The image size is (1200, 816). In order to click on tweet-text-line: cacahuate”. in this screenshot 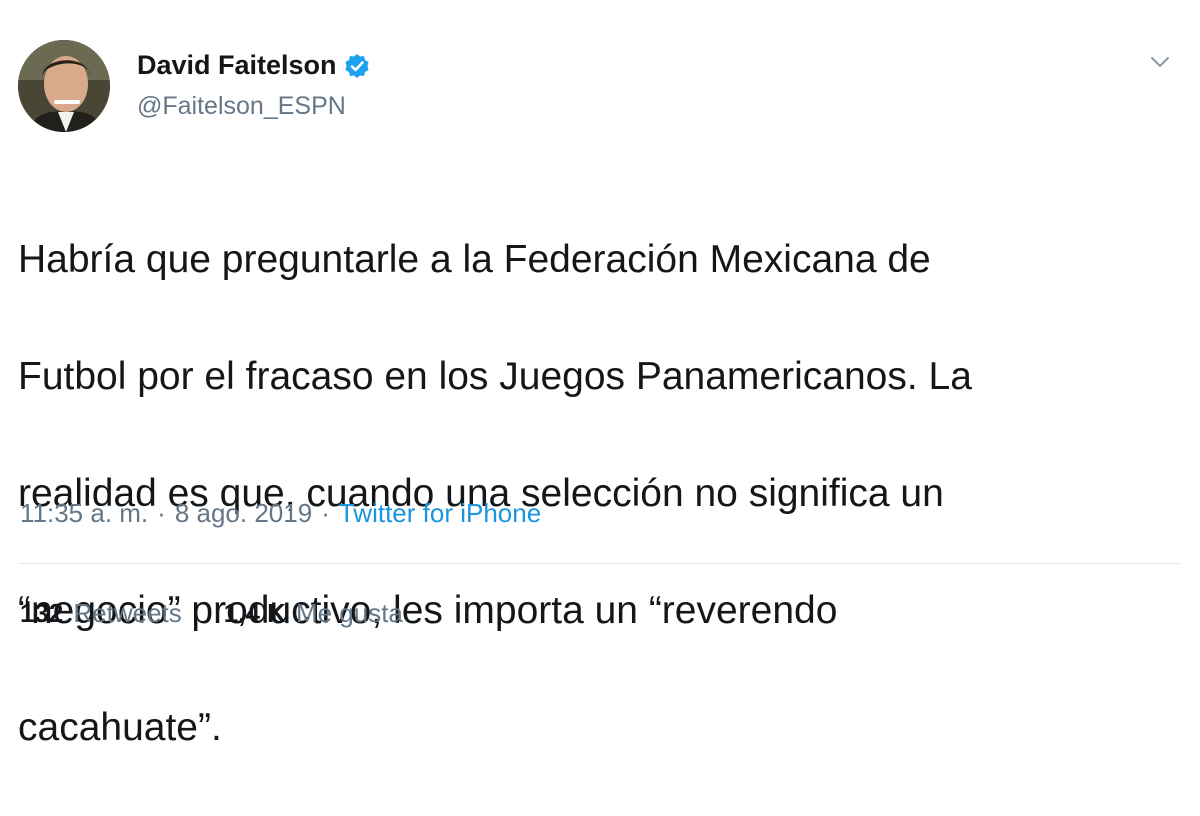, I will do `click(120, 727)`.